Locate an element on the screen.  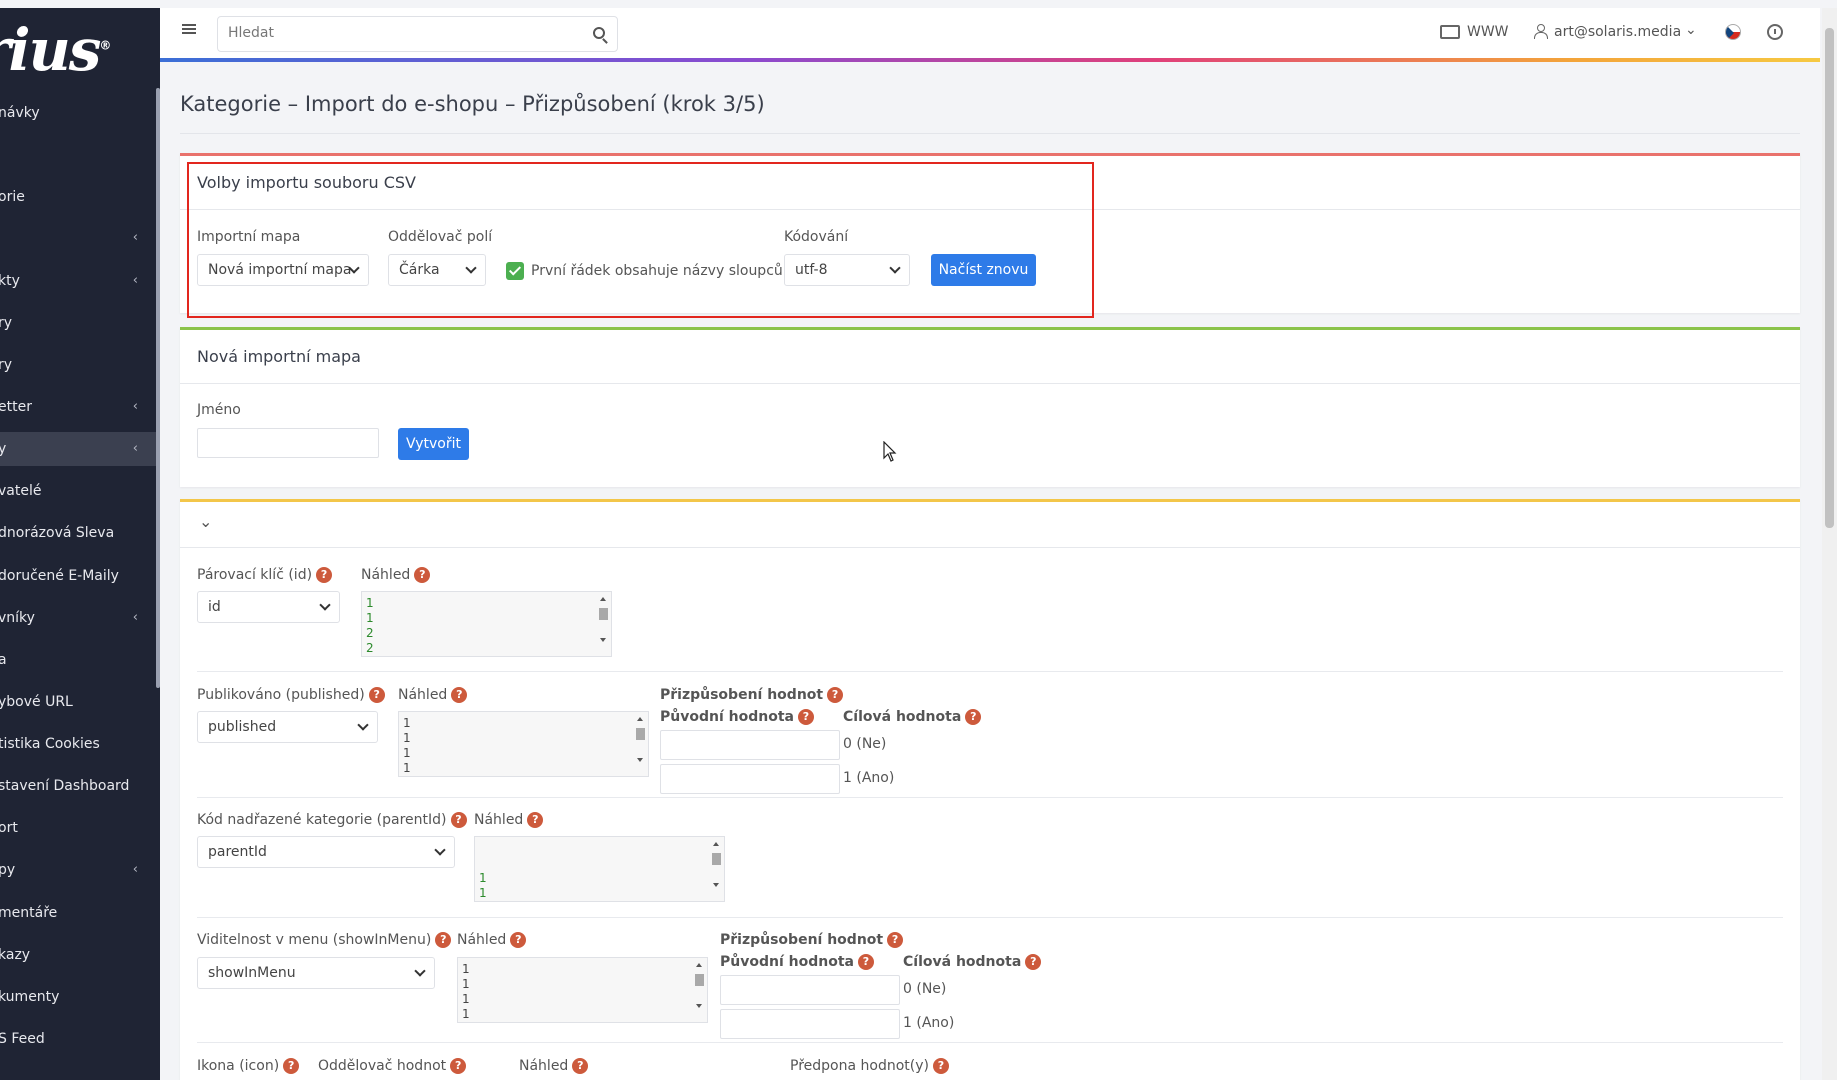
select-value: showInMenu is located at coordinates (252, 973).